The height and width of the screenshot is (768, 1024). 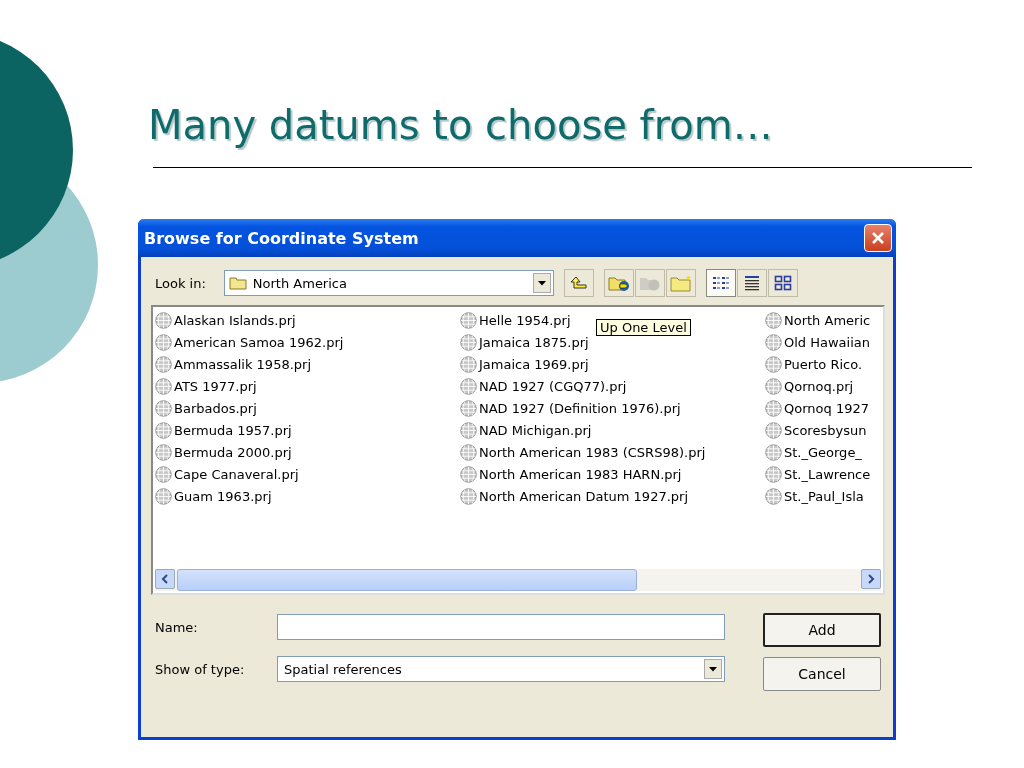 What do you see at coordinates (871, 579) in the screenshot?
I see `scroll-right-icon` at bounding box center [871, 579].